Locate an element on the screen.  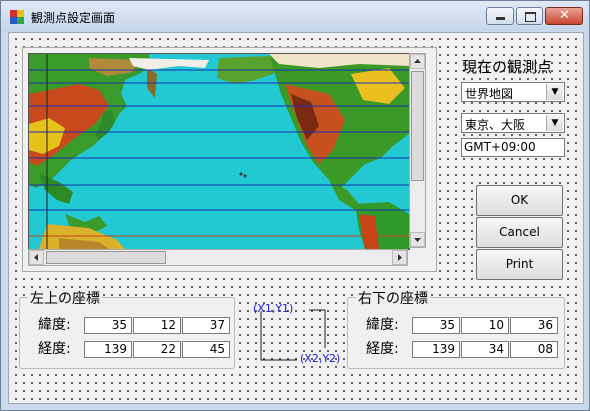
map-vertical-scrollbar is located at coordinates (417, 150).